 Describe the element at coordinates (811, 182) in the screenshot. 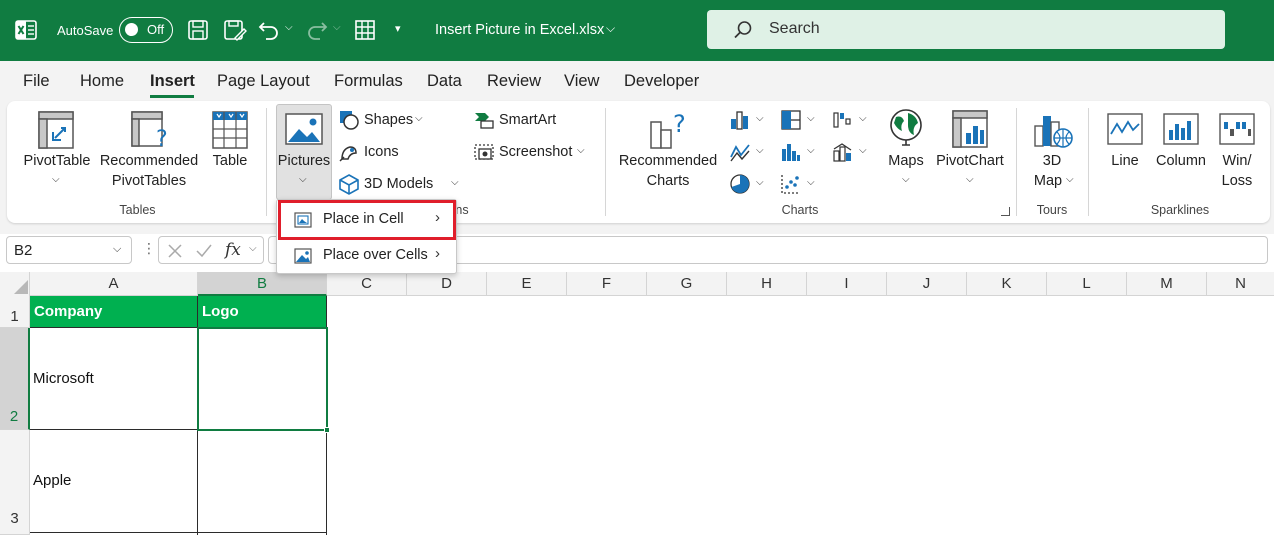

I see `scatter-chart-chevron-icon: ⌵` at that location.